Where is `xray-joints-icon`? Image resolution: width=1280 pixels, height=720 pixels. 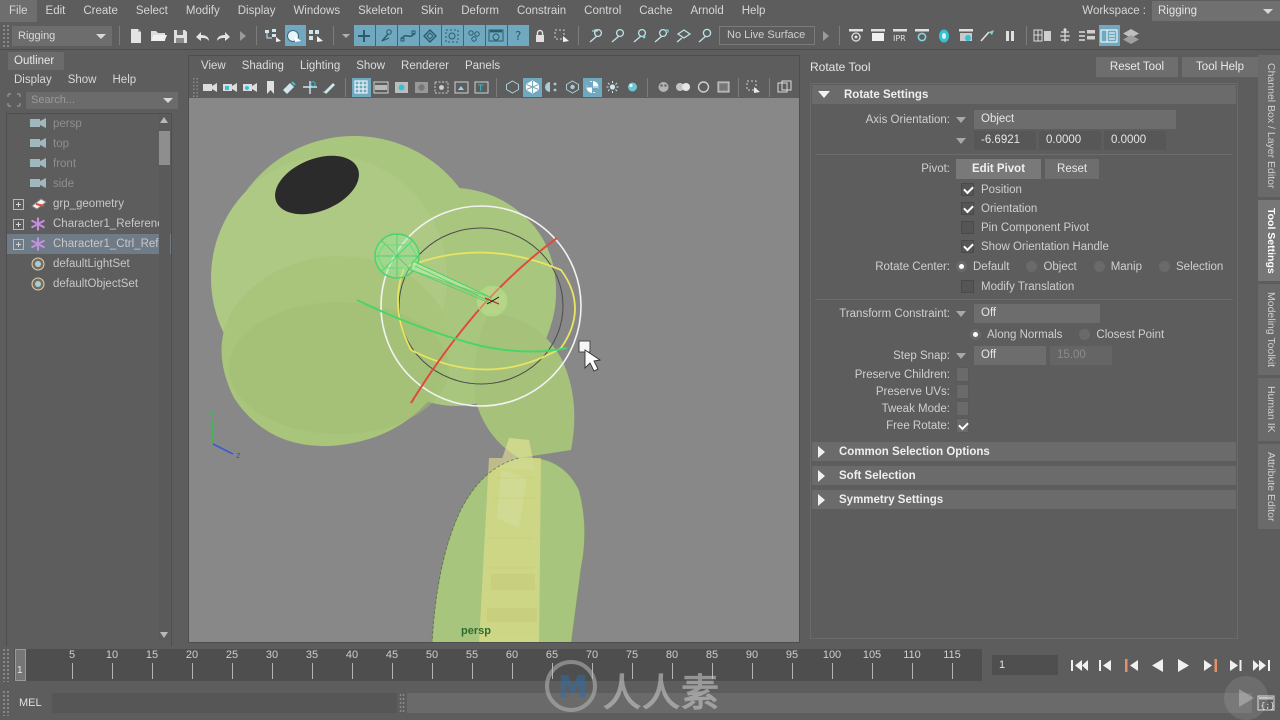
xray-joints-icon is located at coordinates (683, 87).